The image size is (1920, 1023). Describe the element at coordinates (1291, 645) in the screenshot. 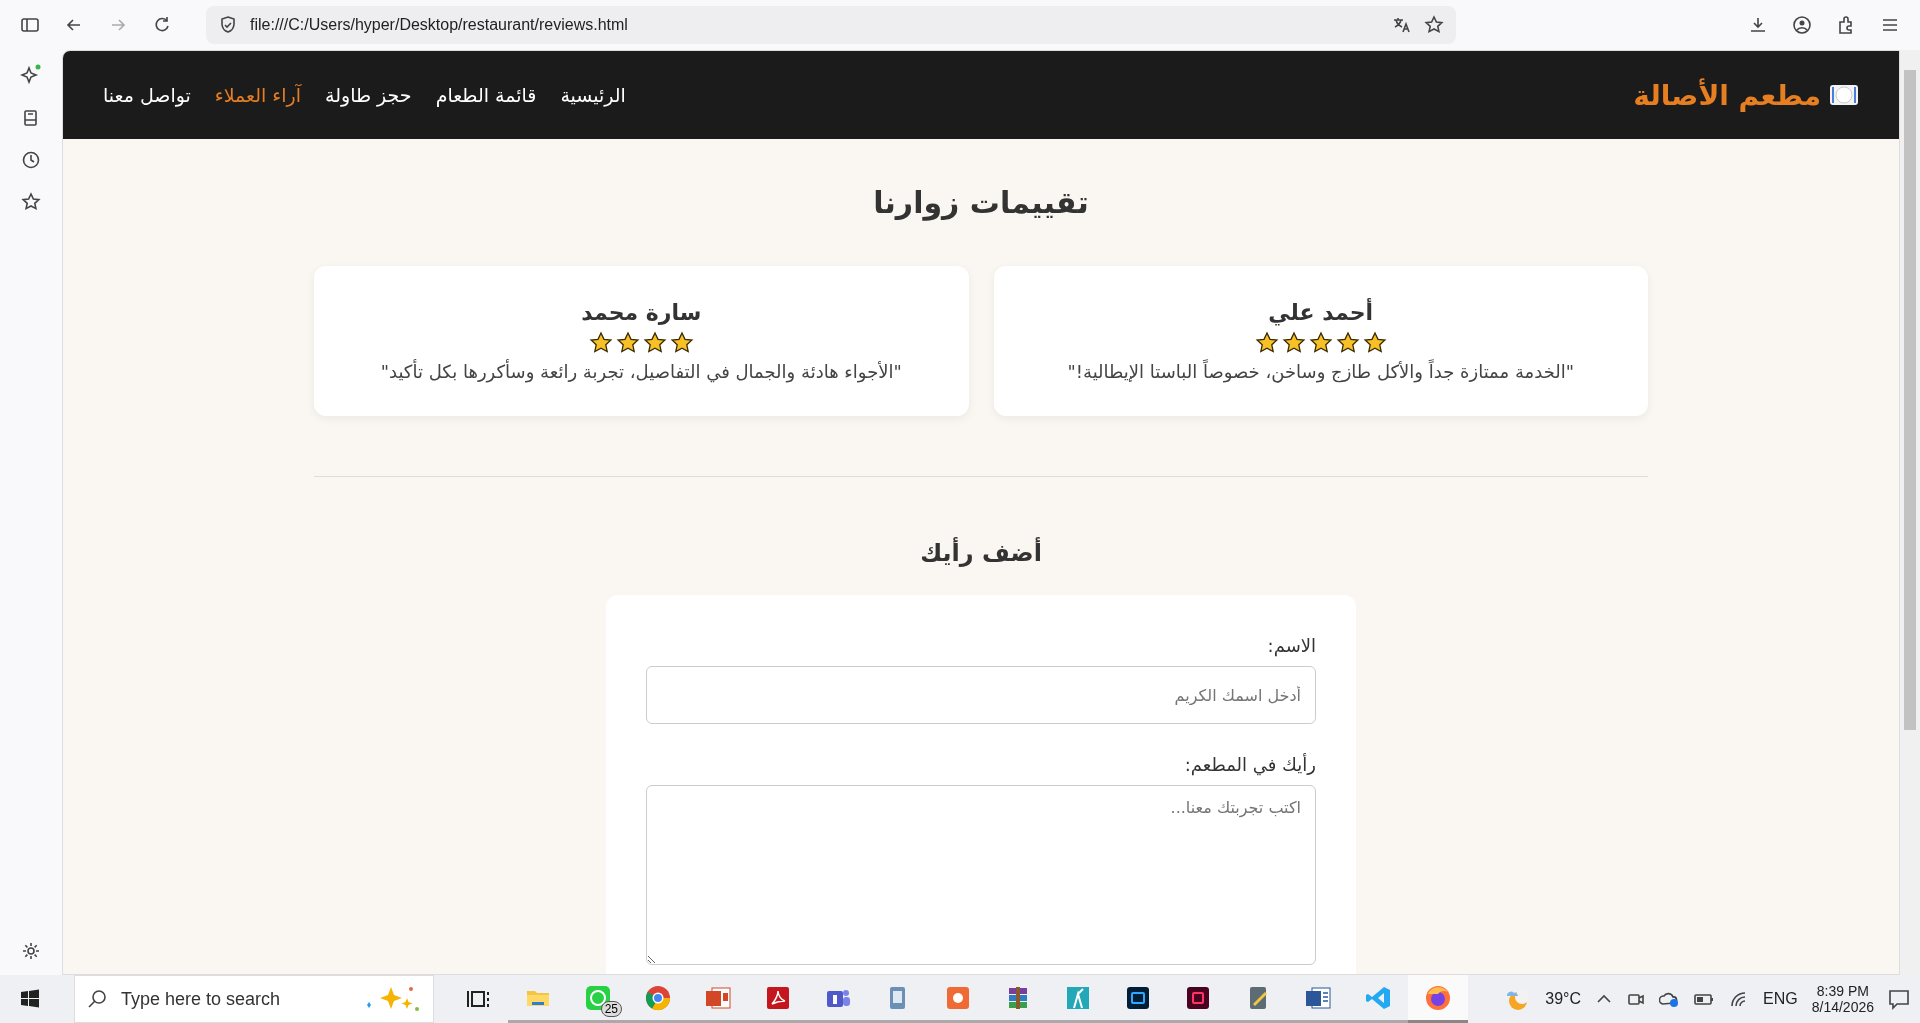

I see `field-label: الاسم:` at that location.